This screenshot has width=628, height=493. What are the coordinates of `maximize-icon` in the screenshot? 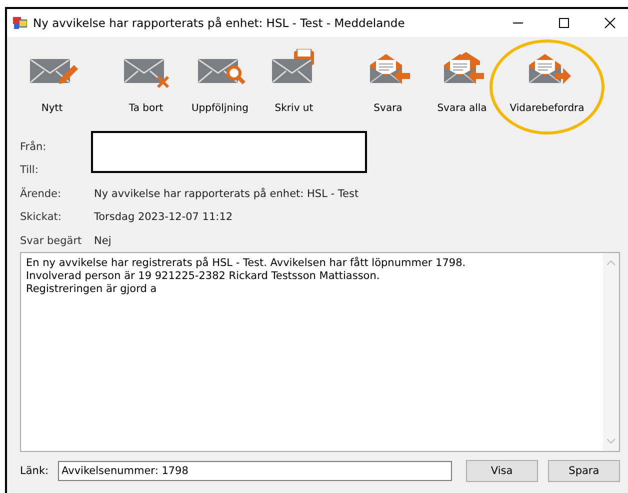 It's located at (564, 23).